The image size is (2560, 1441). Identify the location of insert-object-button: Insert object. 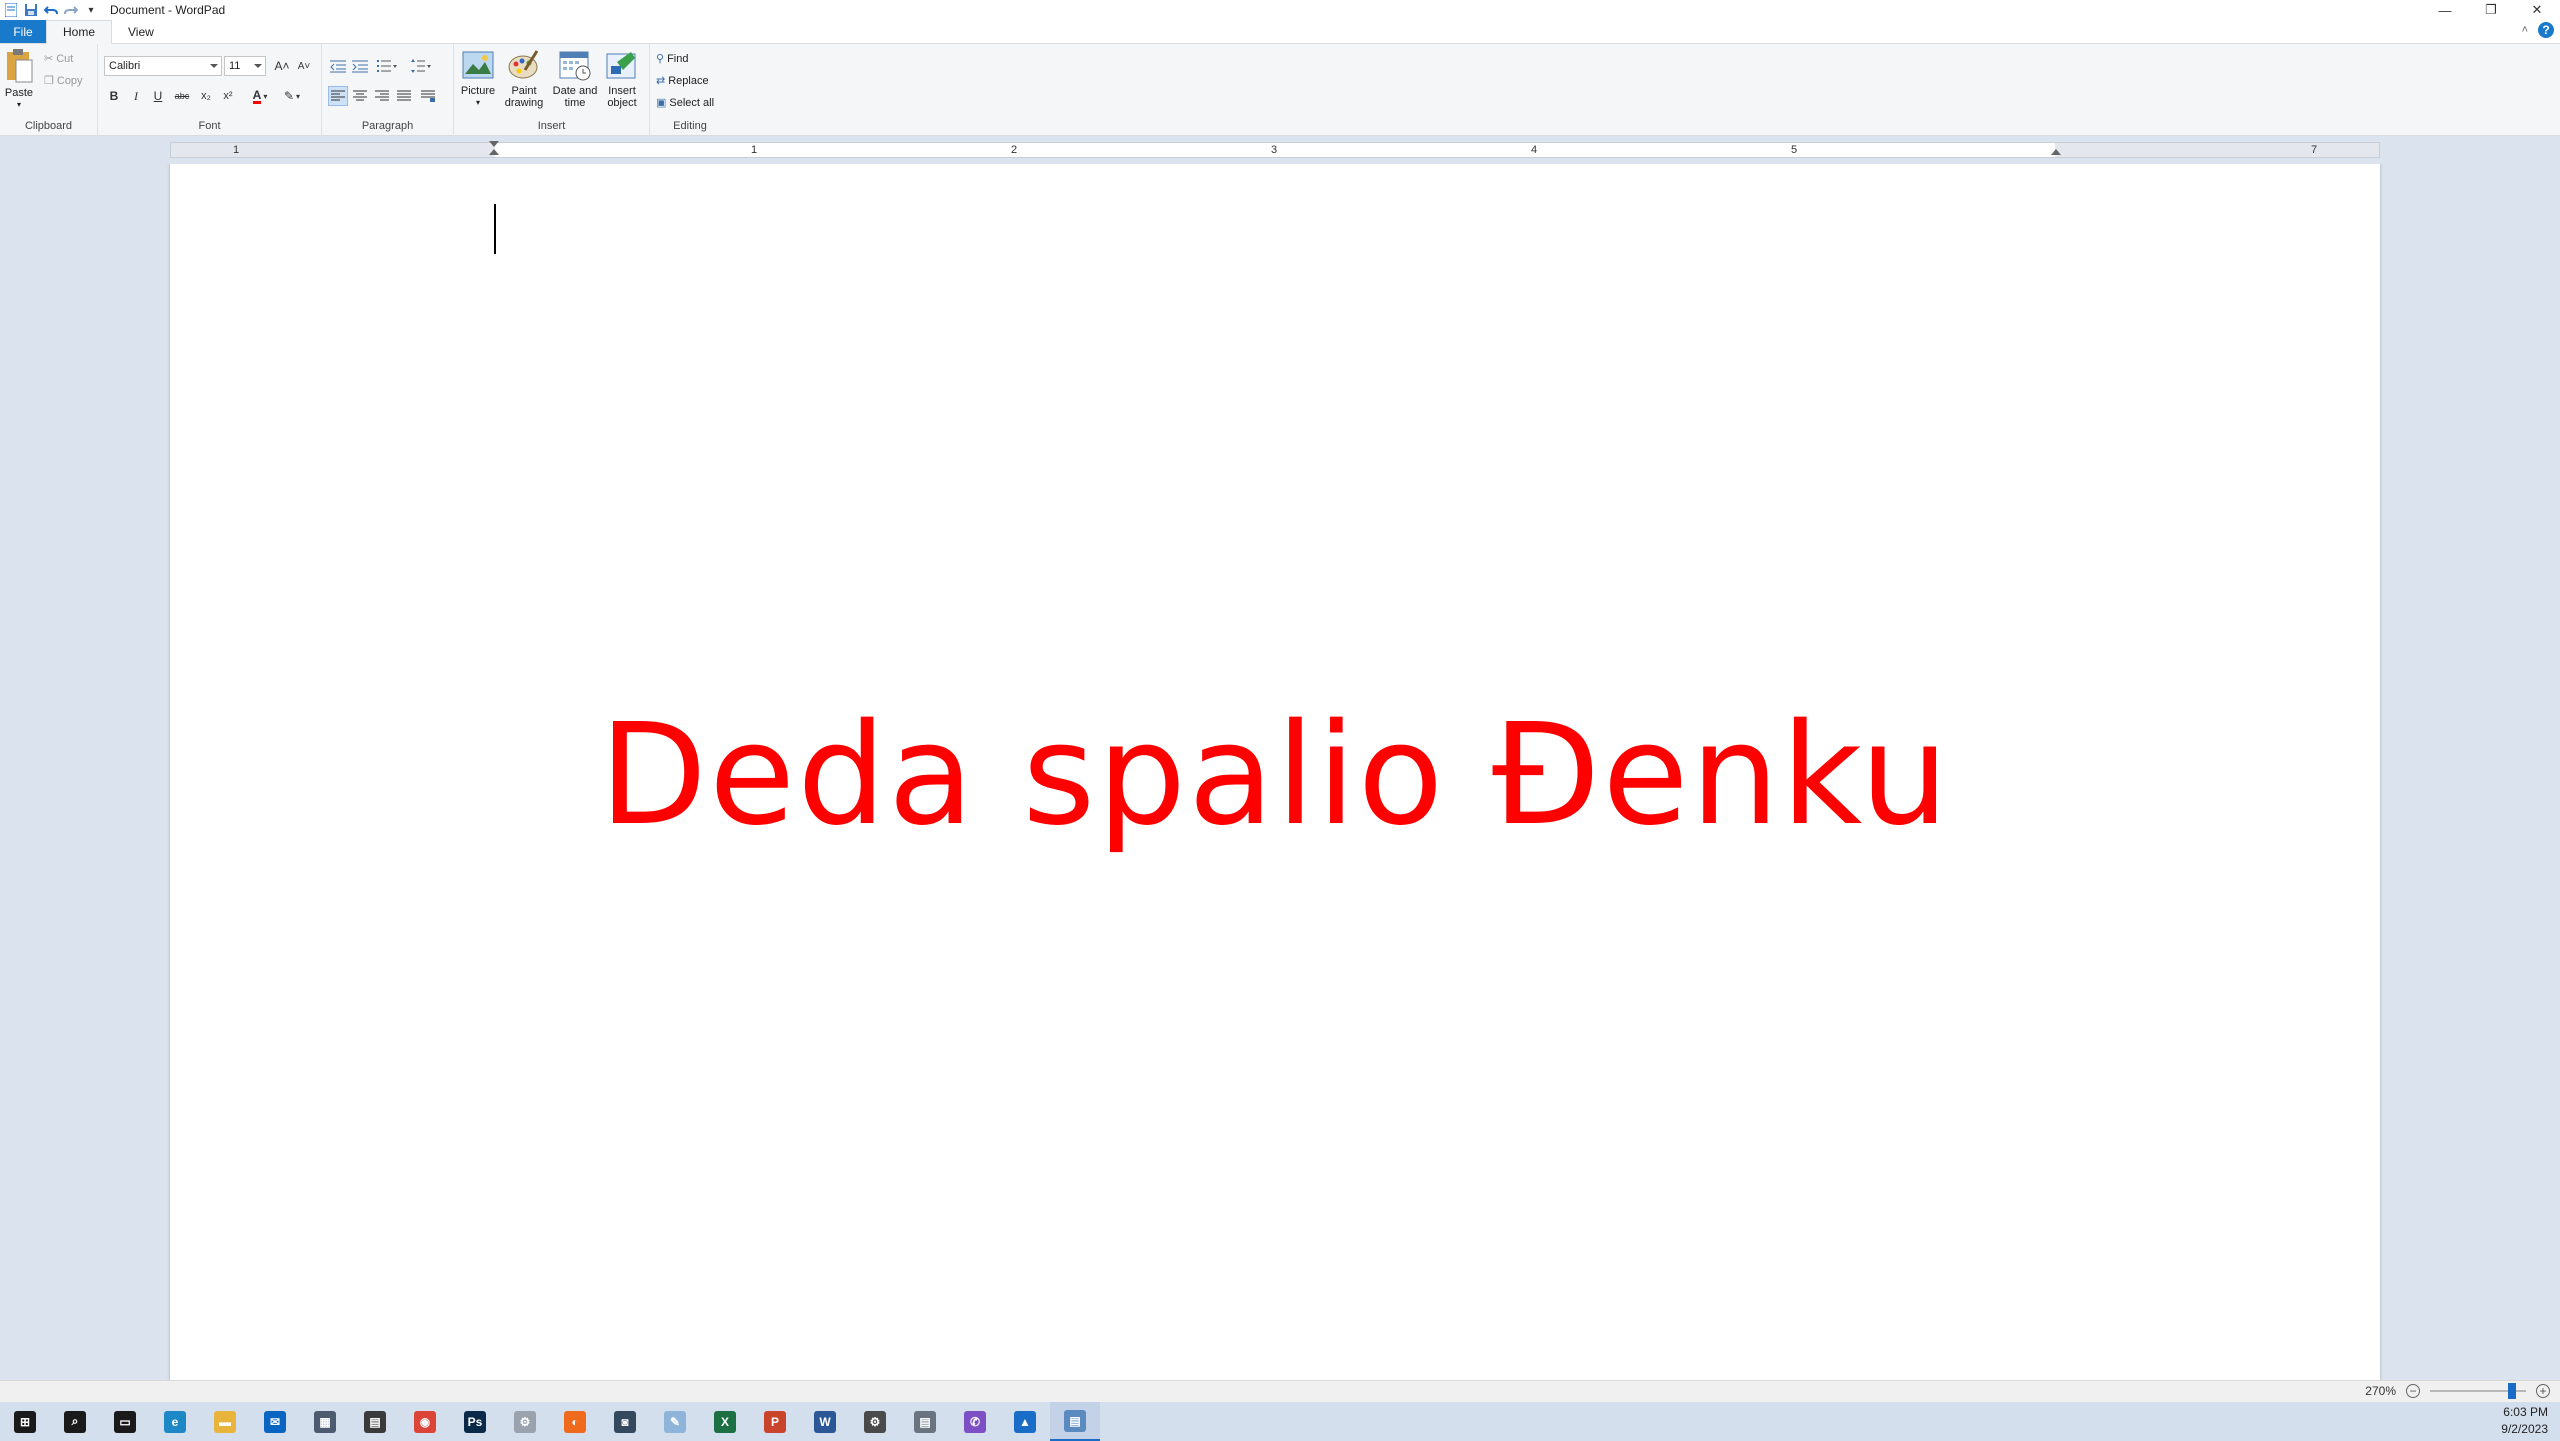
(622, 78).